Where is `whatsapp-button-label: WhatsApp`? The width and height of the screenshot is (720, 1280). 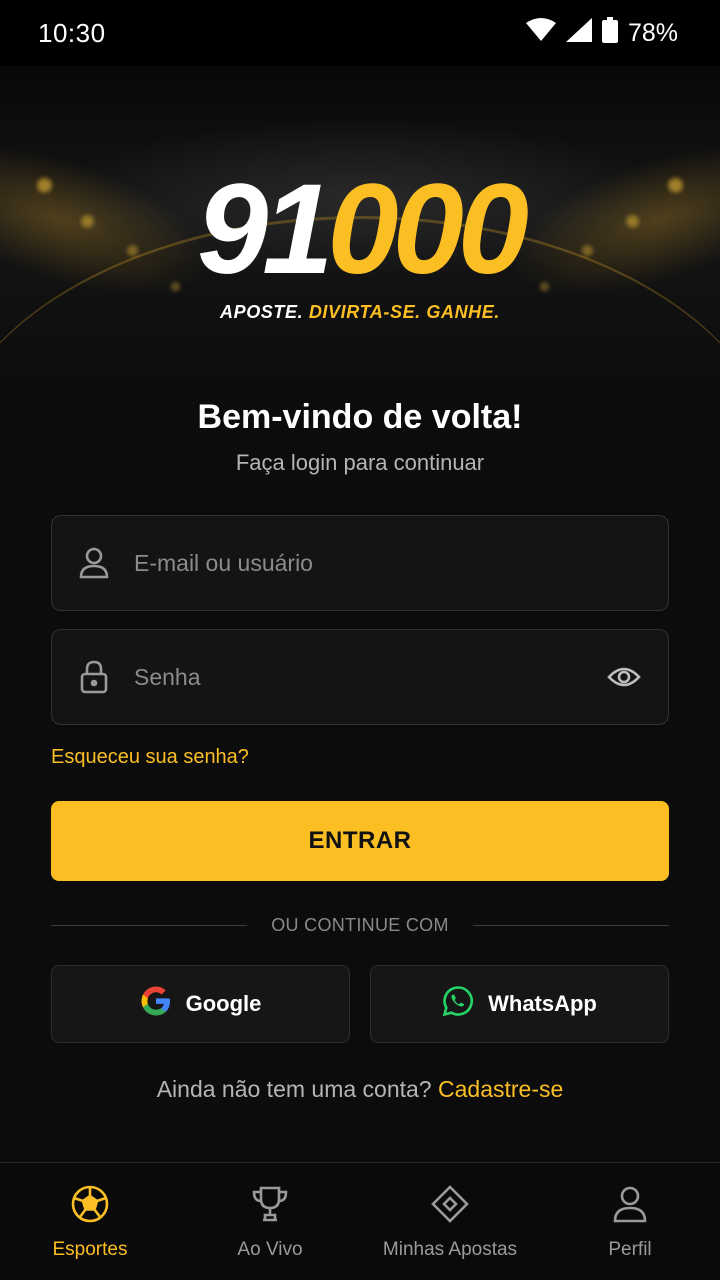
whatsapp-button-label: WhatsApp is located at coordinates (542, 1003).